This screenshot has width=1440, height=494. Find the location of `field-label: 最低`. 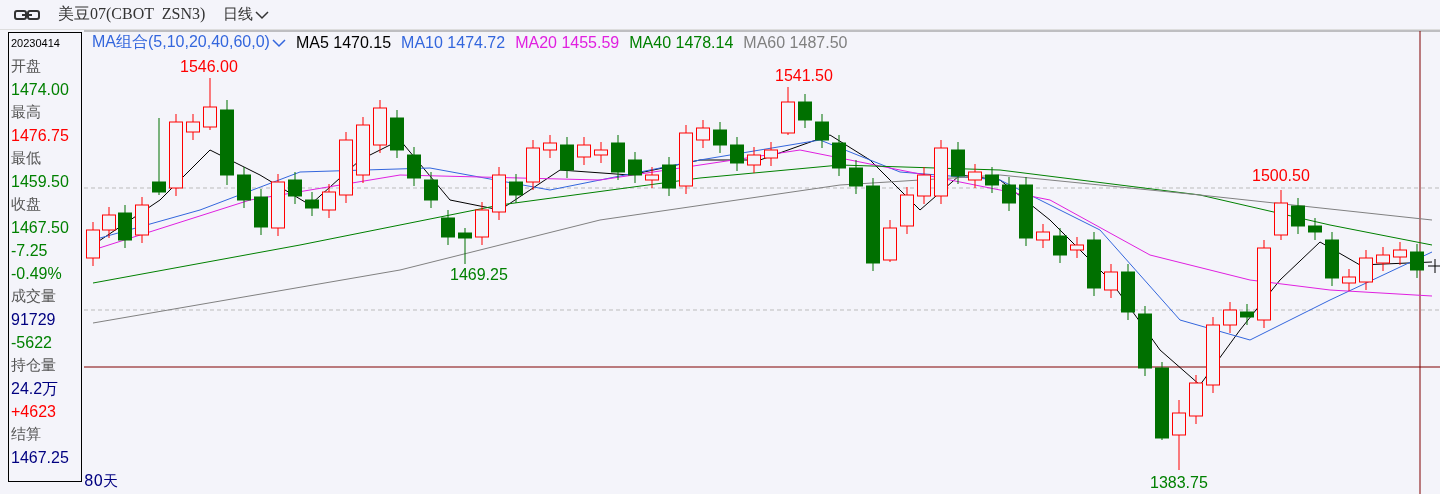

field-label: 最低 is located at coordinates (26, 158).